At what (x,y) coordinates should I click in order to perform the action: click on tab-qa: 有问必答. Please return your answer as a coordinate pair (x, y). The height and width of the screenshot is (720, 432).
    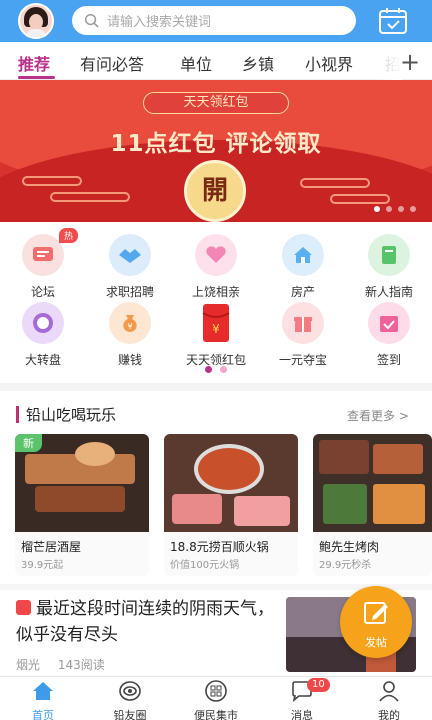
    Looking at the image, I should click on (112, 63).